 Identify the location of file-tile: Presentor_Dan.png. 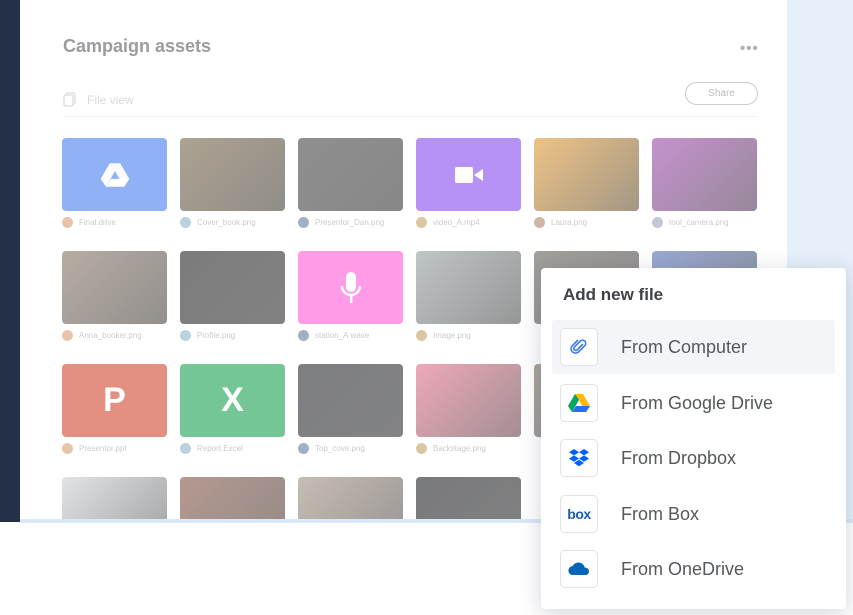
(350, 194).